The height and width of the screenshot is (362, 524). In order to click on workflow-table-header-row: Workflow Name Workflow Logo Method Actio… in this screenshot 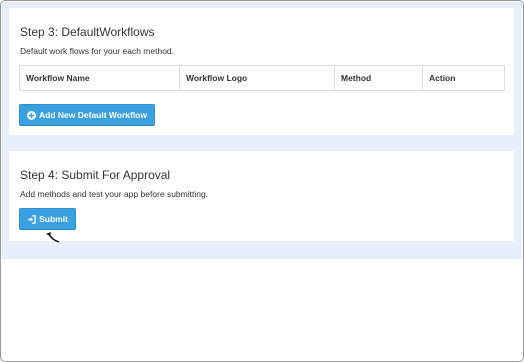, I will do `click(262, 78)`.